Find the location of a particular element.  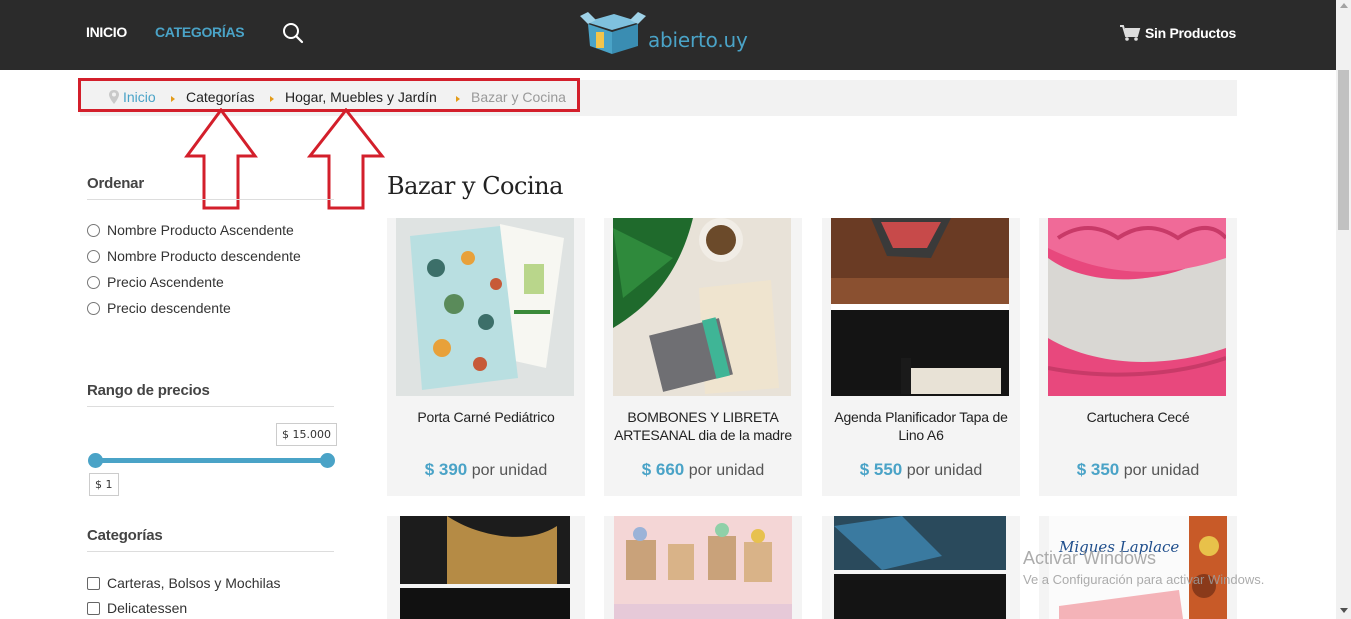

scroll-thumb is located at coordinates (1343, 150).